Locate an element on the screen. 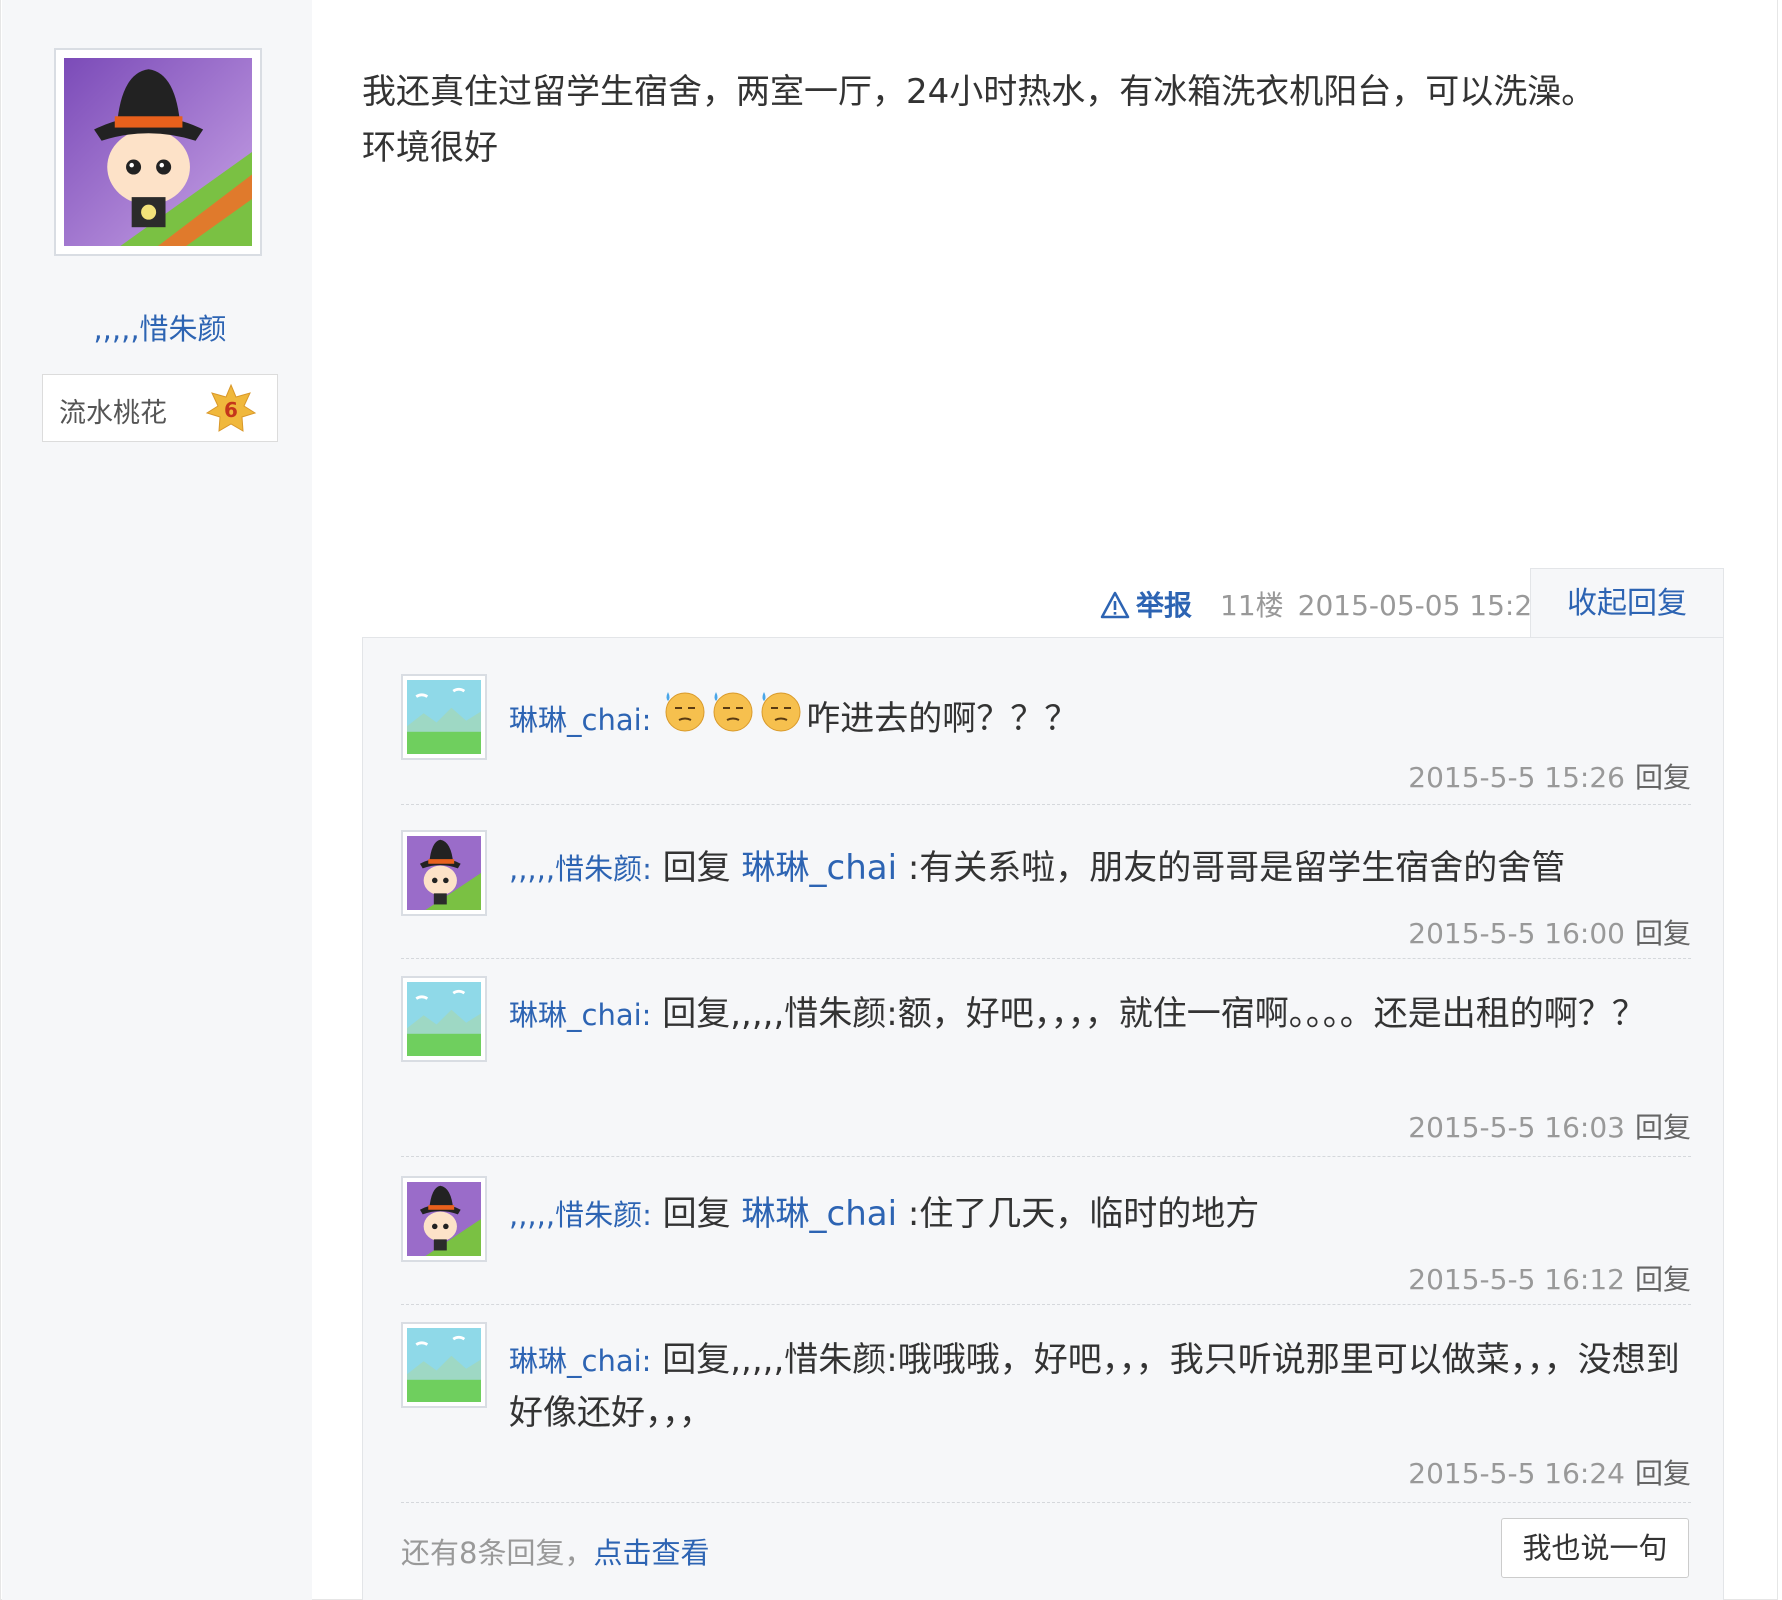 The image size is (1782, 1600). reply-text: :有关系啦，朋友的哥哥是留学生宿舍的舍管 is located at coordinates (1231, 868).